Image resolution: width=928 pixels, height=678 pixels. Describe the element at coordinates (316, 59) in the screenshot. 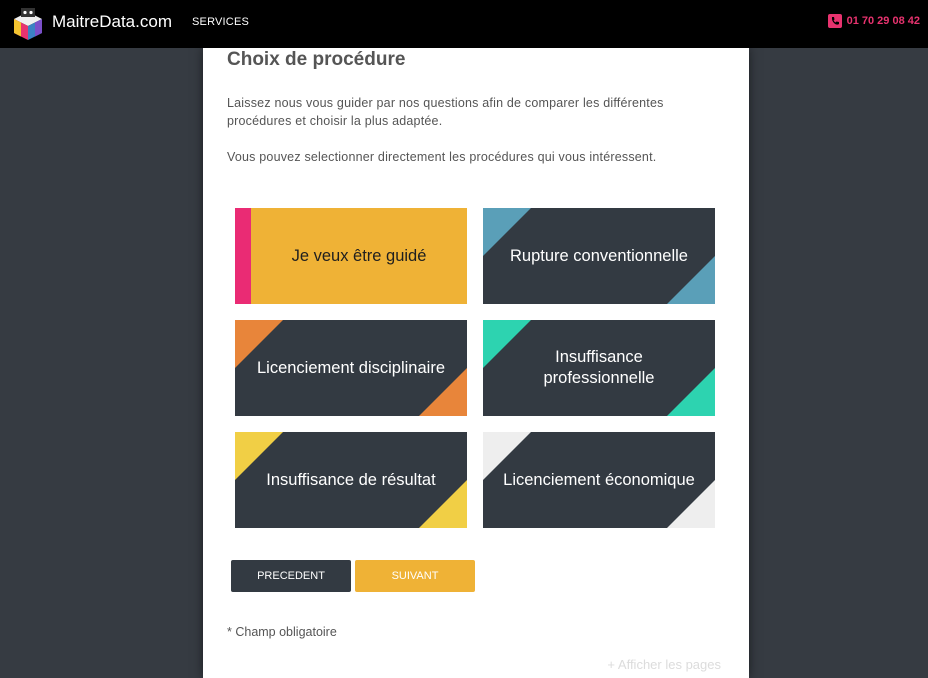

I see `page-title: Choix de procédure` at that location.